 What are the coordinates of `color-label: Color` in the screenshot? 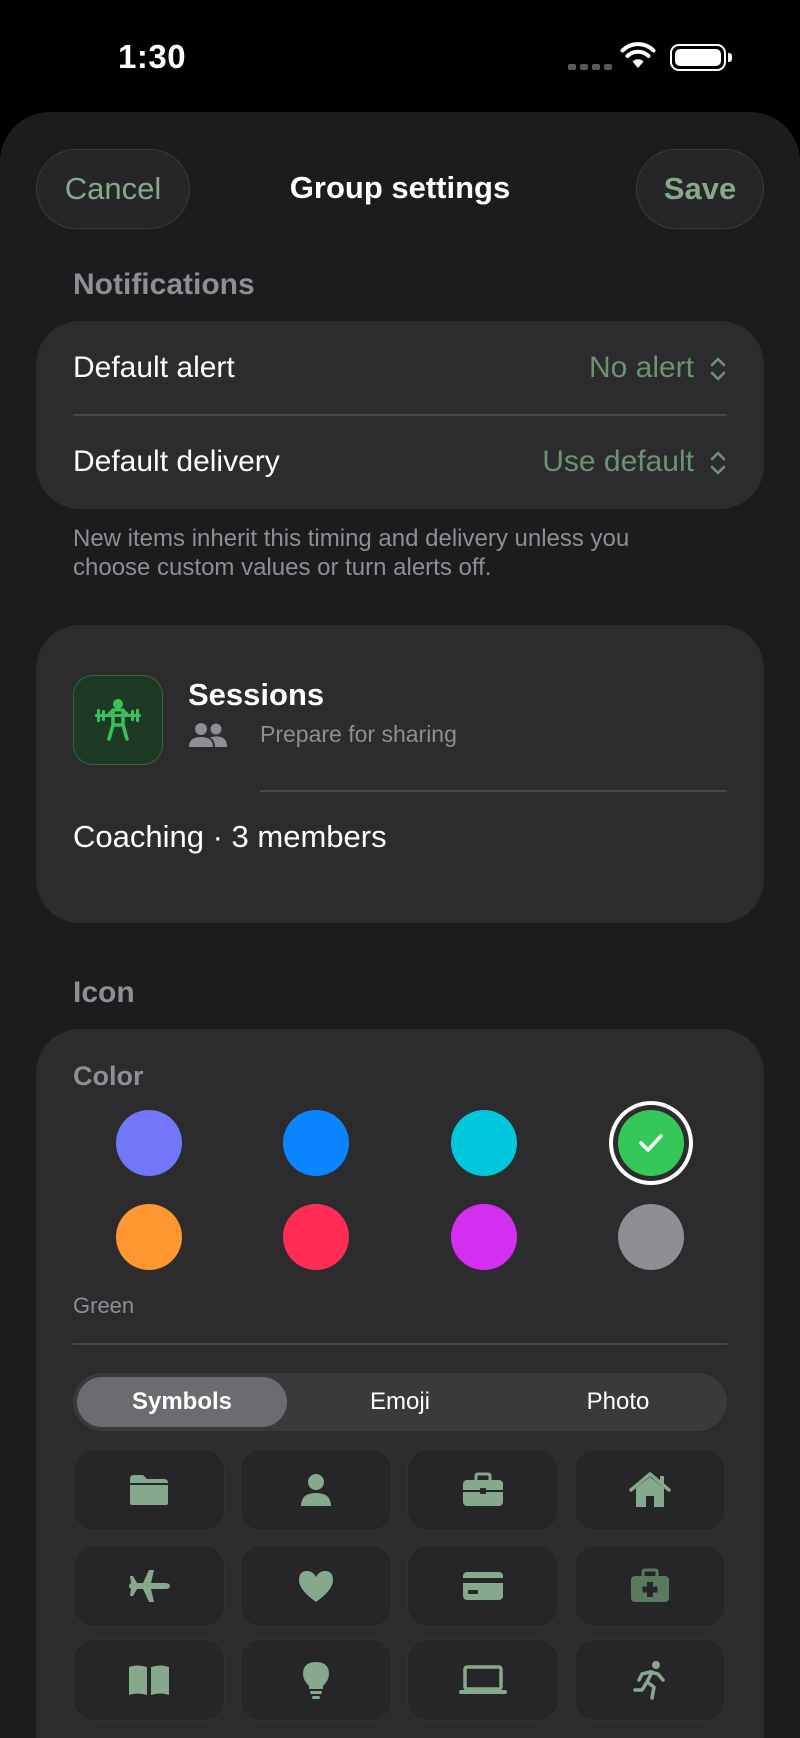 It's located at (108, 1076).